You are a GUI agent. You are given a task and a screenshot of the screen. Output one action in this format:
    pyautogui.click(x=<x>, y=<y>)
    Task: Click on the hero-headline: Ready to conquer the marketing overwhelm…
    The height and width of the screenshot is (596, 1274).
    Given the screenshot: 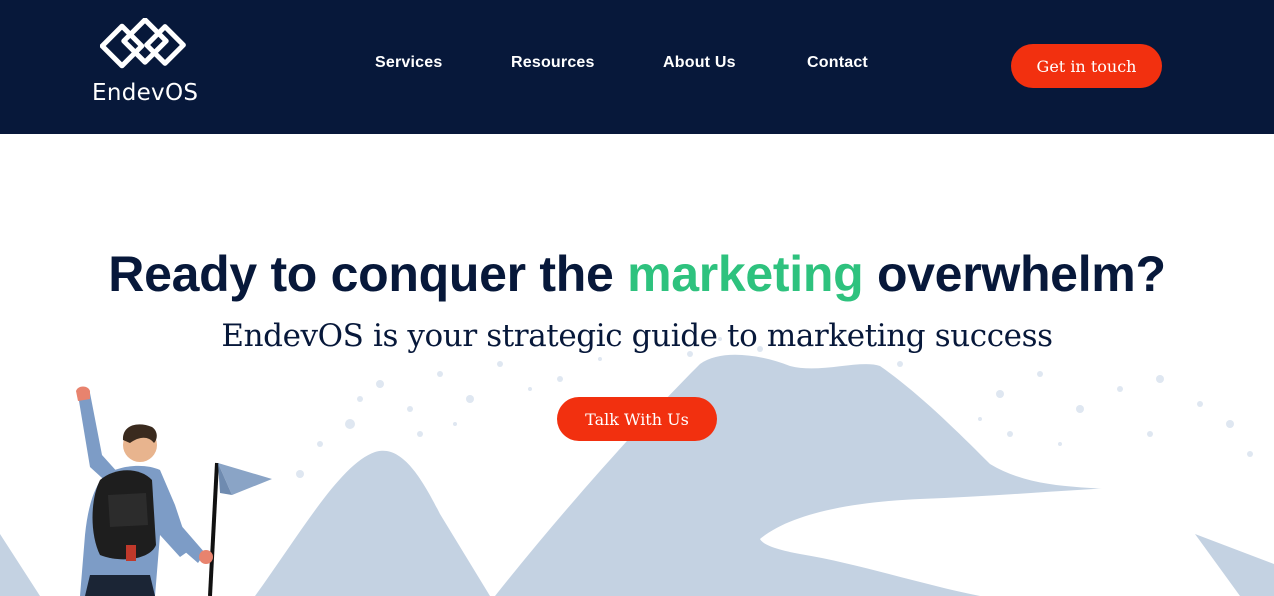 What is the action you would take?
    pyautogui.click(x=637, y=274)
    